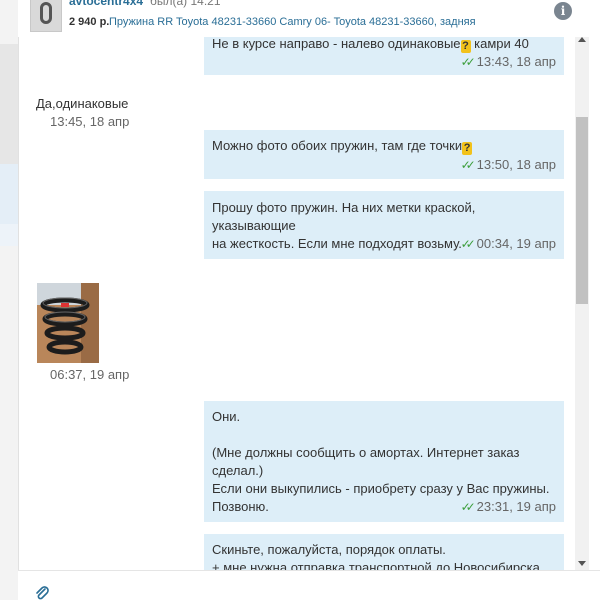 The image size is (600, 601). I want to click on message-text-line, so click(384, 435).